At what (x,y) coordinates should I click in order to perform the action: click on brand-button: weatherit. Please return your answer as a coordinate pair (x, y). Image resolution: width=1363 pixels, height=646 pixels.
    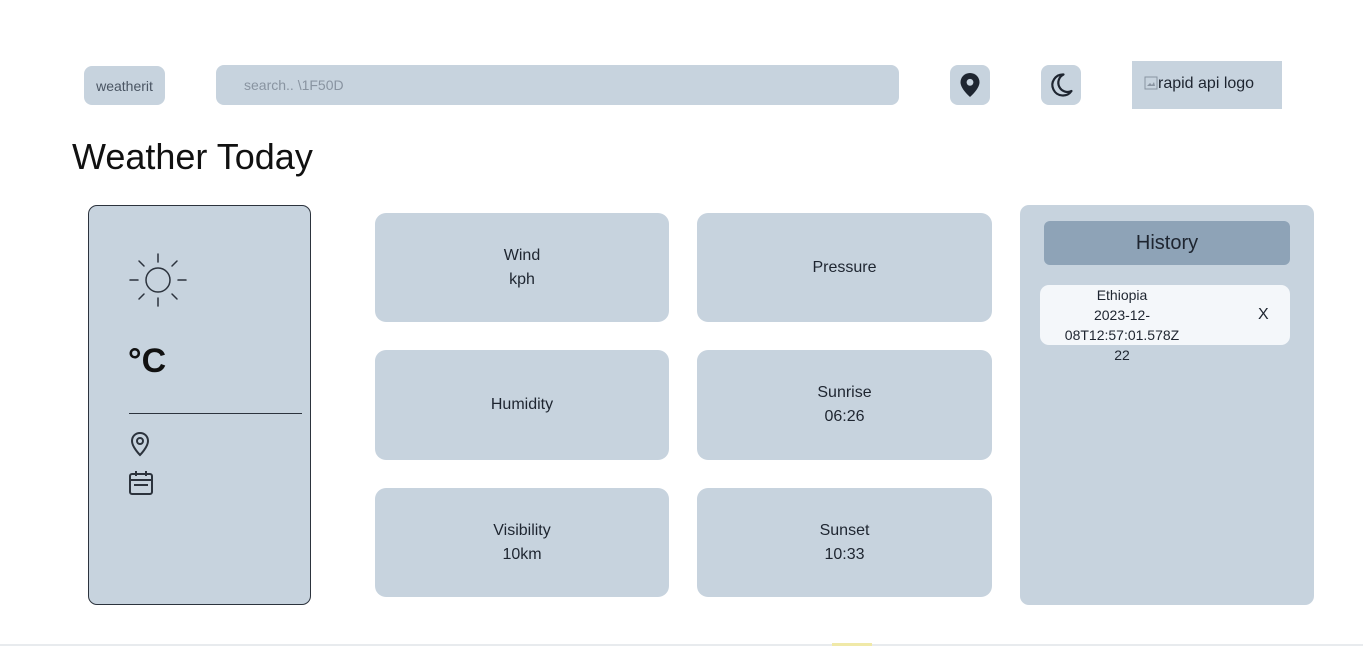
    Looking at the image, I should click on (124, 85).